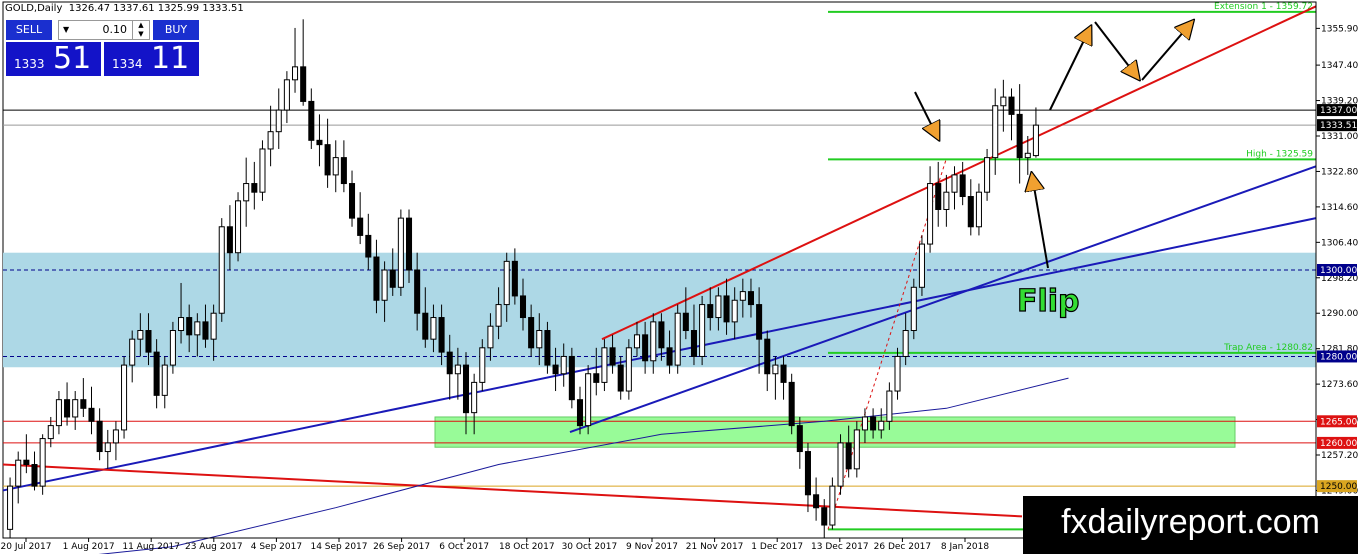 The height and width of the screenshot is (558, 1358). What do you see at coordinates (338, 547) in the screenshot?
I see `x-tick-label: 14 Sep 2017` at bounding box center [338, 547].